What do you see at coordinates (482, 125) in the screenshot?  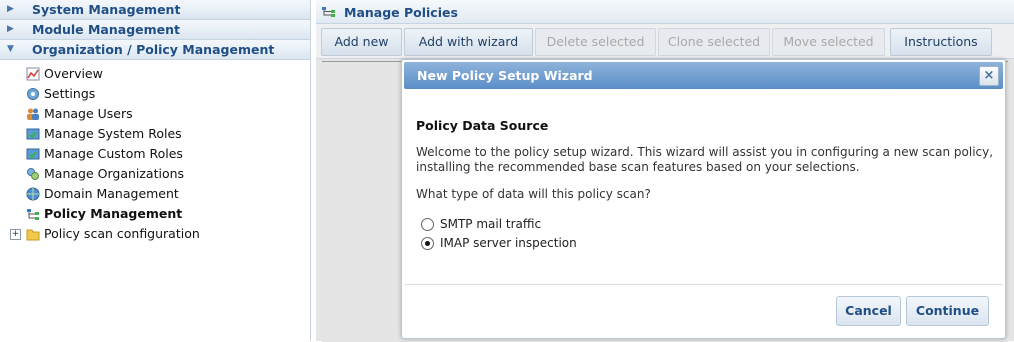 I see `section-heading: Policy Data Source` at bounding box center [482, 125].